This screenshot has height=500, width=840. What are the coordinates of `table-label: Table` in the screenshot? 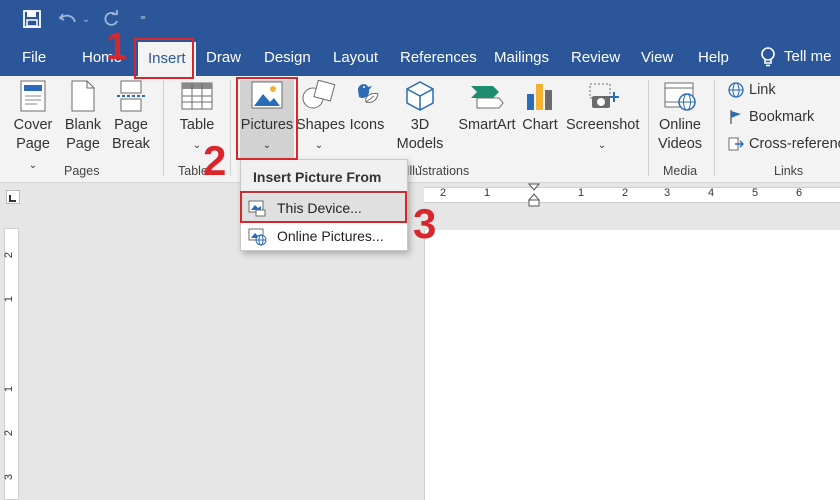 It's located at (197, 125).